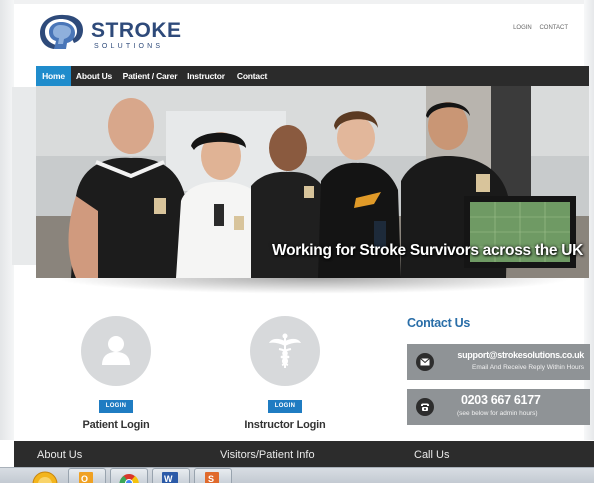 This screenshot has height=483, width=594. I want to click on nav-item-about-us: About Us, so click(94, 76).